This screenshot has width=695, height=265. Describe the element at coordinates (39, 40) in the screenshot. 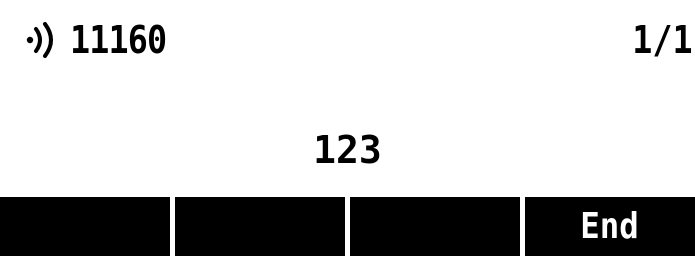

I see `signal-icon` at that location.